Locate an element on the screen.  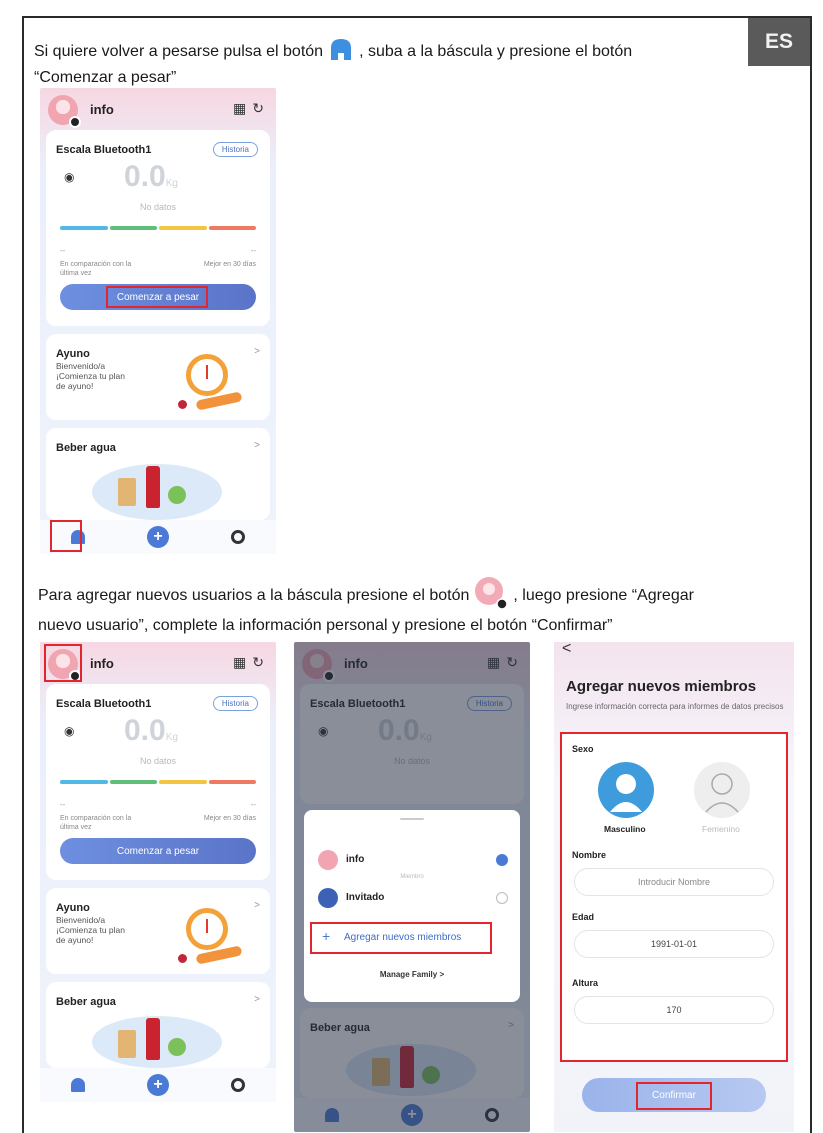
manage-family-link: Manage Family > is located at coordinates (412, 974).